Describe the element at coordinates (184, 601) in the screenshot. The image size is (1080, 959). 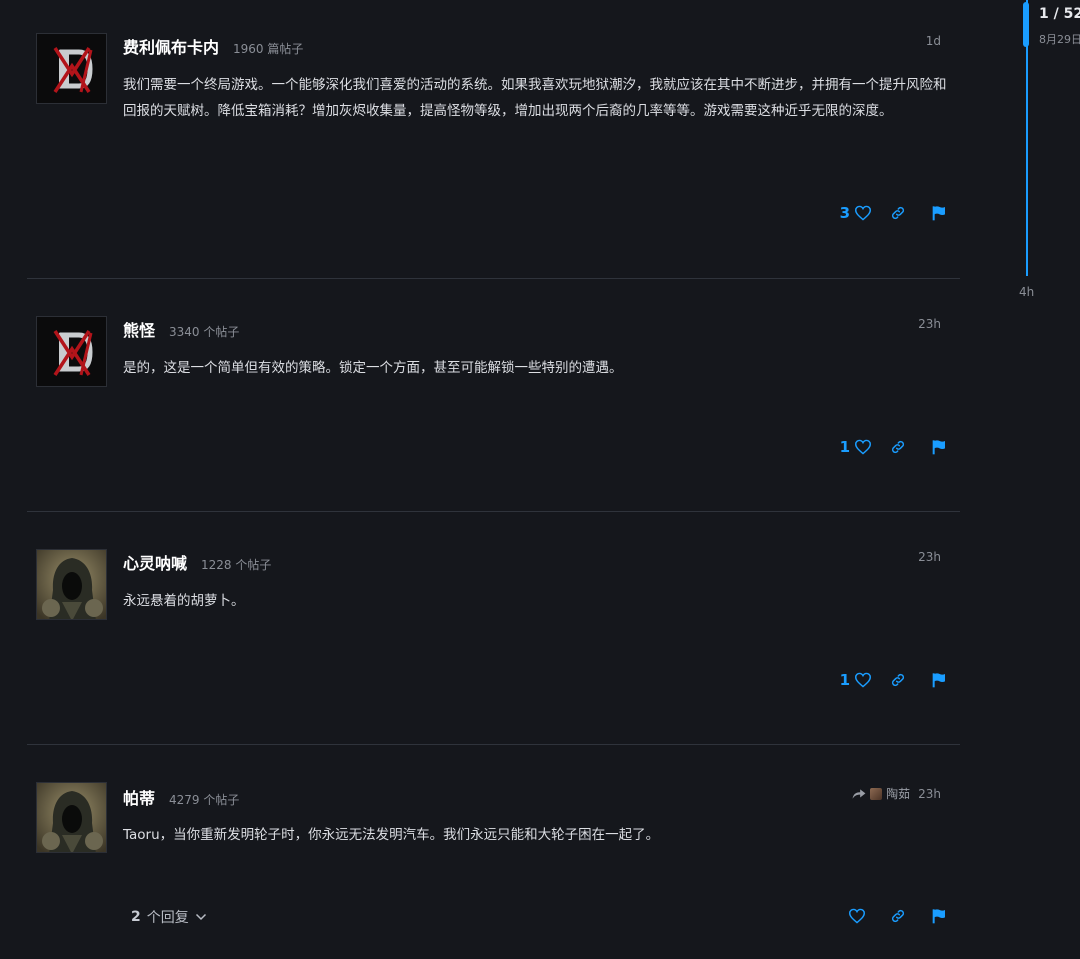
I see `post-body: 永远悬着的胡萝卜。` at that location.